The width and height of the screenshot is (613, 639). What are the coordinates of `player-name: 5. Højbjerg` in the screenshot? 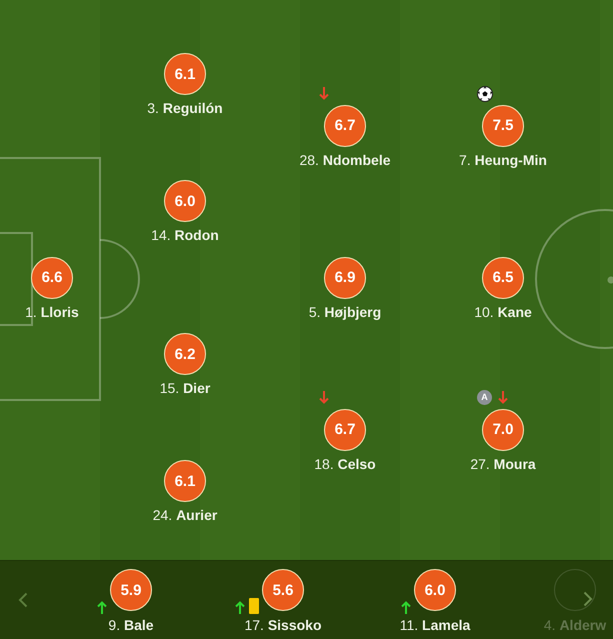 It's located at (345, 311).